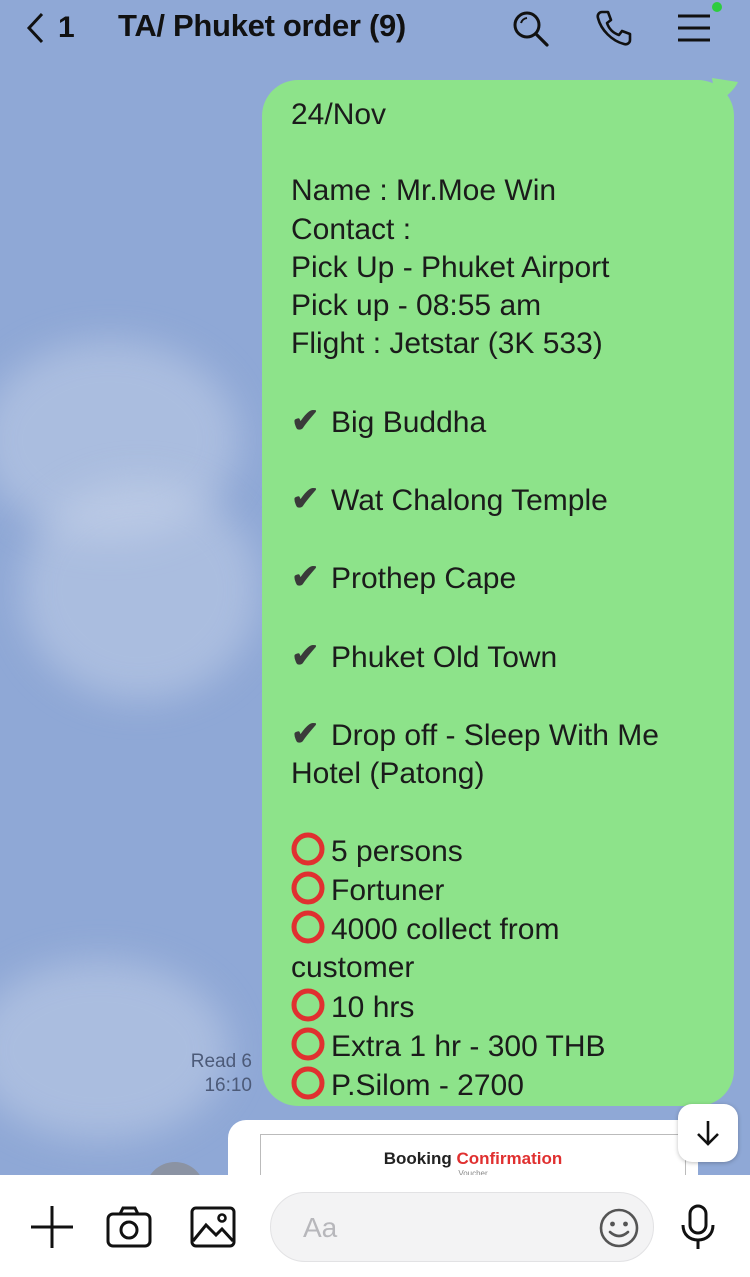 The height and width of the screenshot is (1277, 750). I want to click on message-line: customer, so click(498, 968).